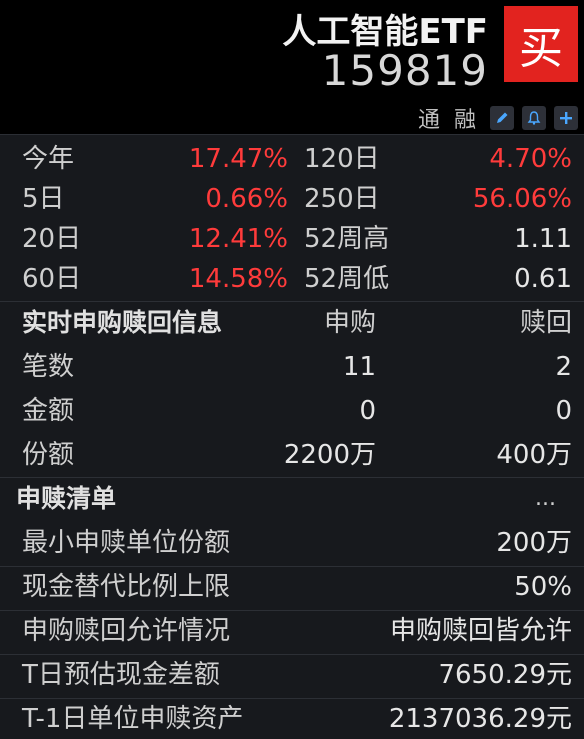 The width and height of the screenshot is (584, 739). Describe the element at coordinates (292, 239) in the screenshot. I see `perf-row: 20日 12.41% 52周高 1.11` at that location.